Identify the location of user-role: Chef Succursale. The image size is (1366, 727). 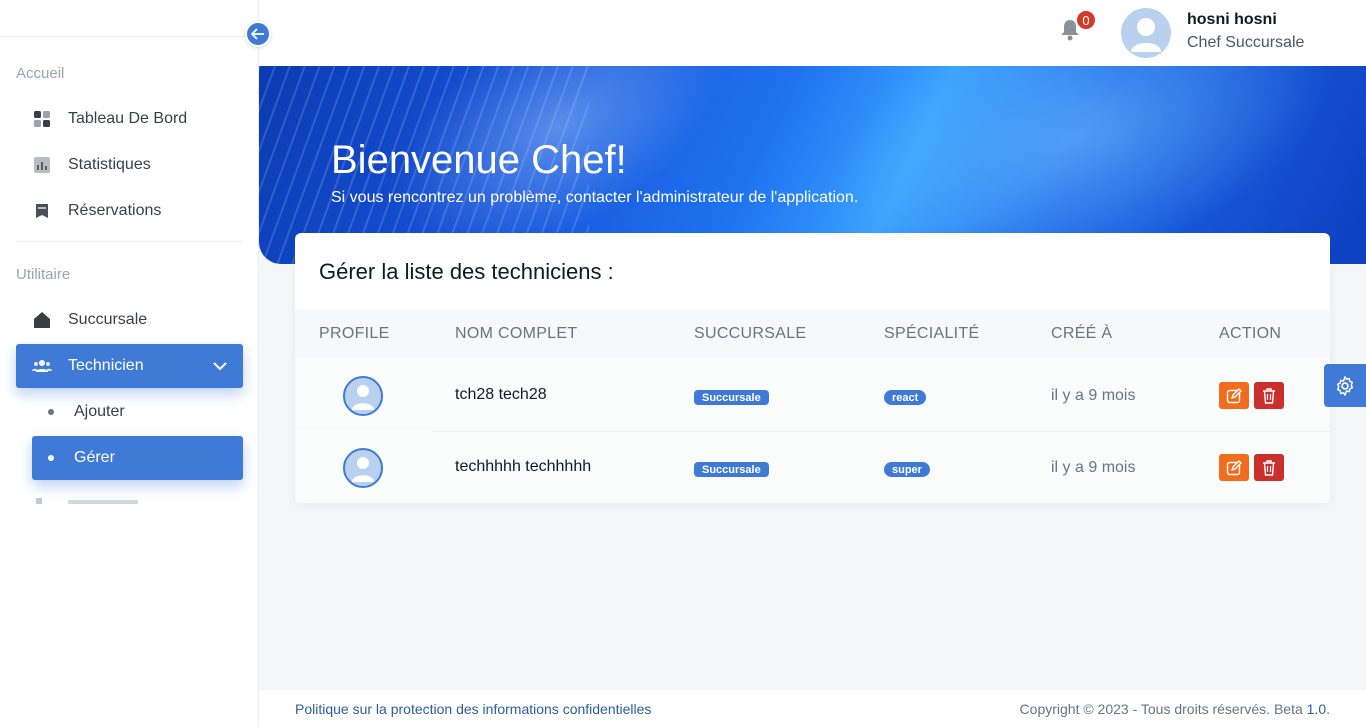
(1246, 42).